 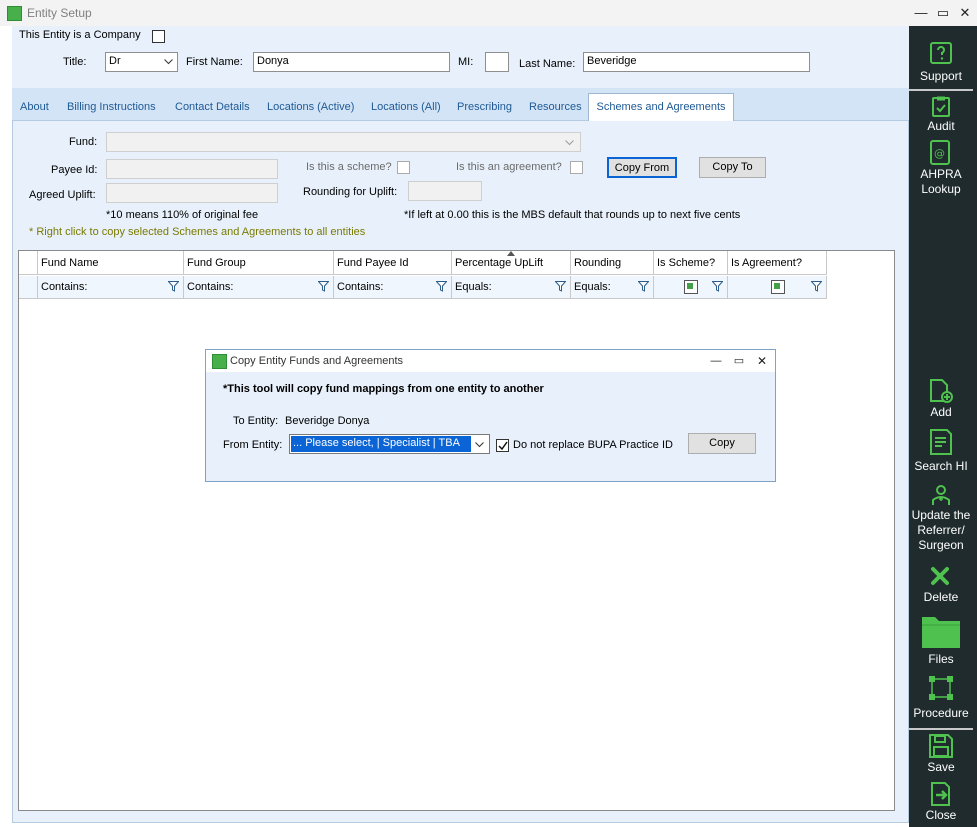 What do you see at coordinates (941, 659) in the screenshot?
I see `files-button: Files` at bounding box center [941, 659].